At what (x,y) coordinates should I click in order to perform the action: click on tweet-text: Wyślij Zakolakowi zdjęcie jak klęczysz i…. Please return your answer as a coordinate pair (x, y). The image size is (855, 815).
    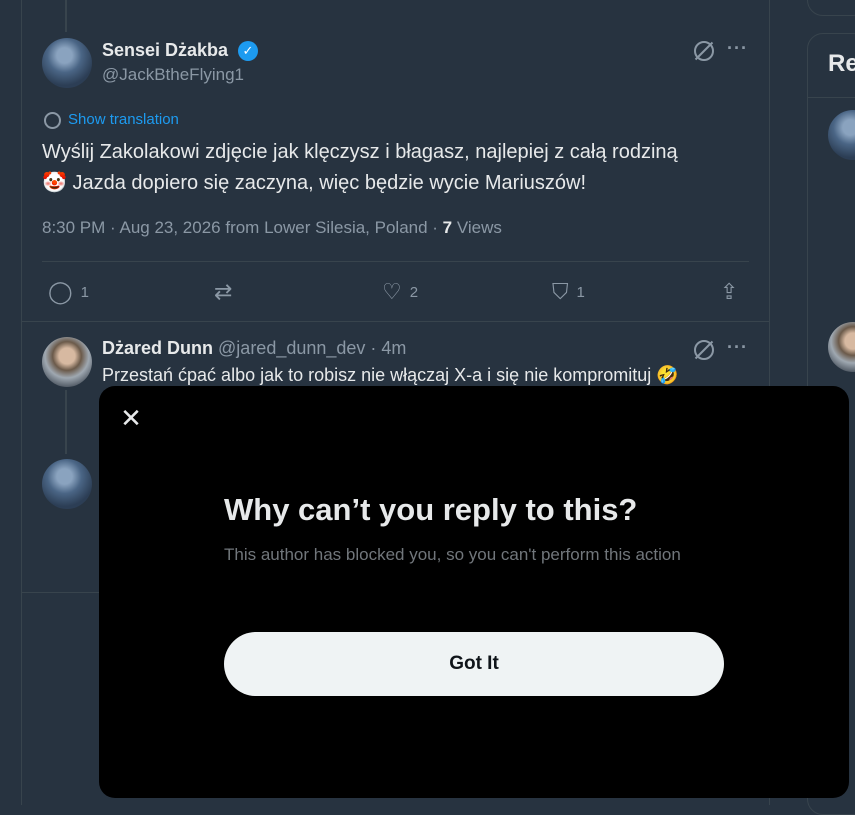
    Looking at the image, I should click on (392, 168).